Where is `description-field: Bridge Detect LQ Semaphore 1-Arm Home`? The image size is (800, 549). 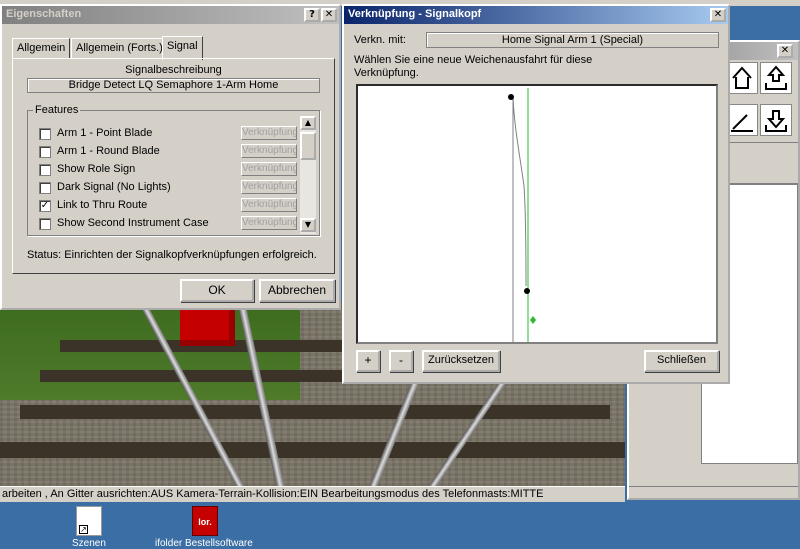 description-field: Bridge Detect LQ Semaphore 1-Arm Home is located at coordinates (173, 85).